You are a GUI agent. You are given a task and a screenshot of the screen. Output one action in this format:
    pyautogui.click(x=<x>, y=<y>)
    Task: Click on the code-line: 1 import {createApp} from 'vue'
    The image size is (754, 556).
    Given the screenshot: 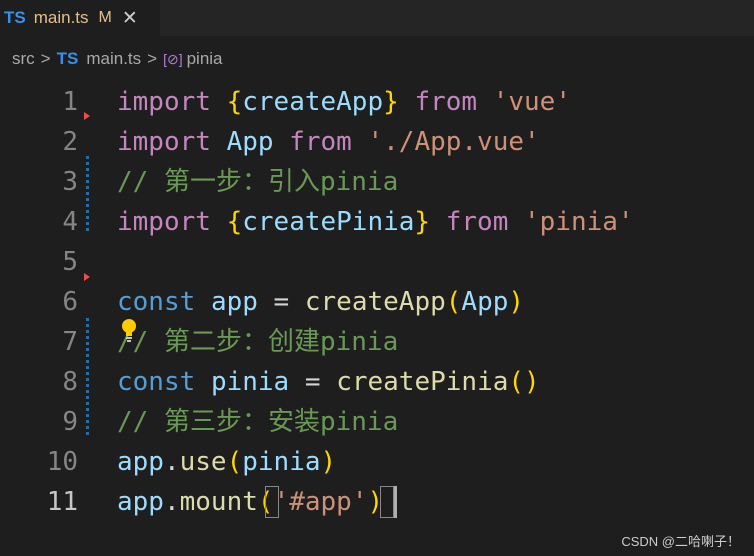 What is the action you would take?
    pyautogui.click(x=377, y=102)
    